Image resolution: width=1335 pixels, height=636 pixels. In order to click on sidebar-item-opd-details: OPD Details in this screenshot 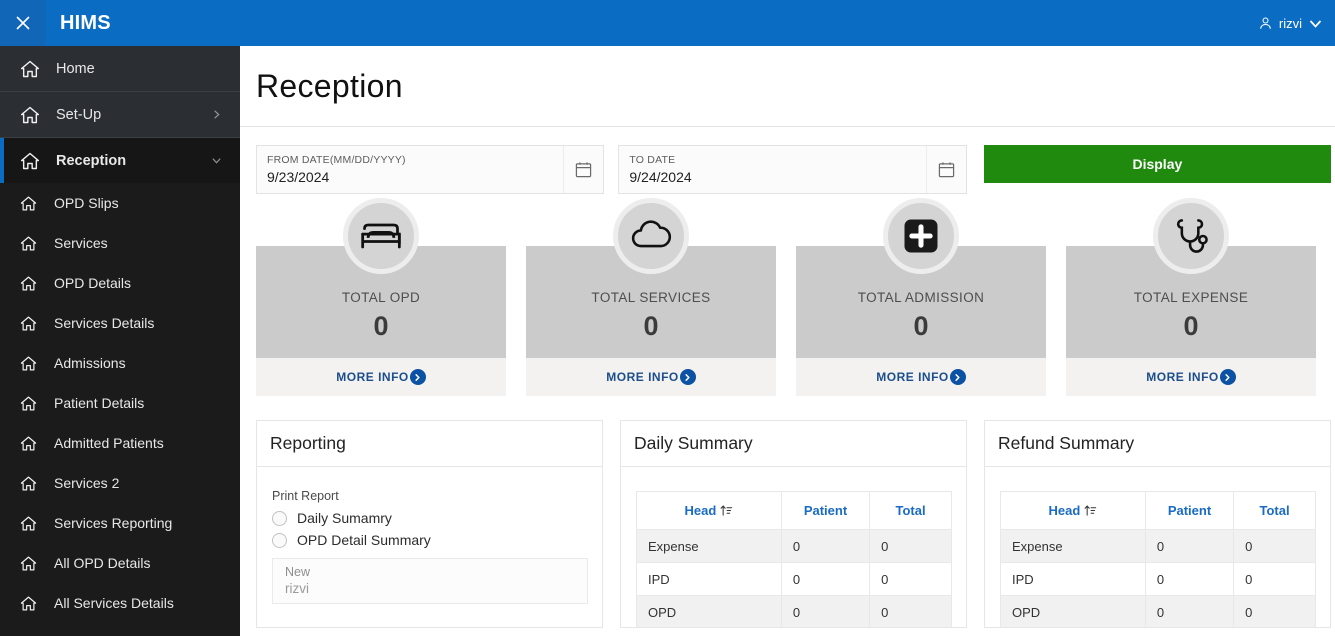, I will do `click(120, 283)`.